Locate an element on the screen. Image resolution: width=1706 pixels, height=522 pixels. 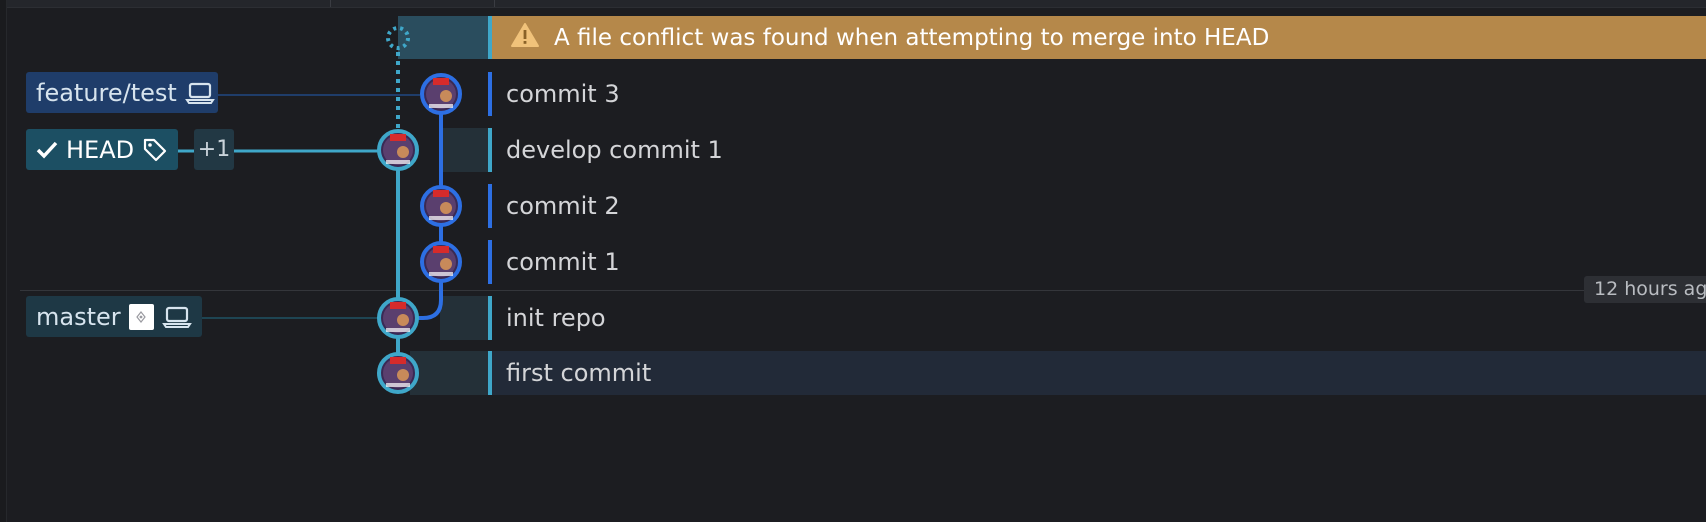
tag-icon is located at coordinates (155, 150).